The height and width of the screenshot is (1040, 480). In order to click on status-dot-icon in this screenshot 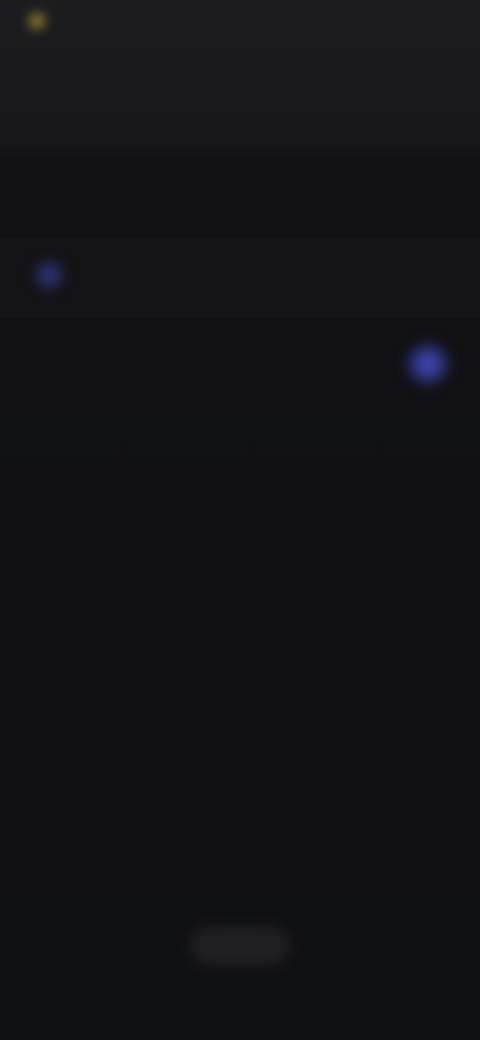, I will do `click(37, 21)`.